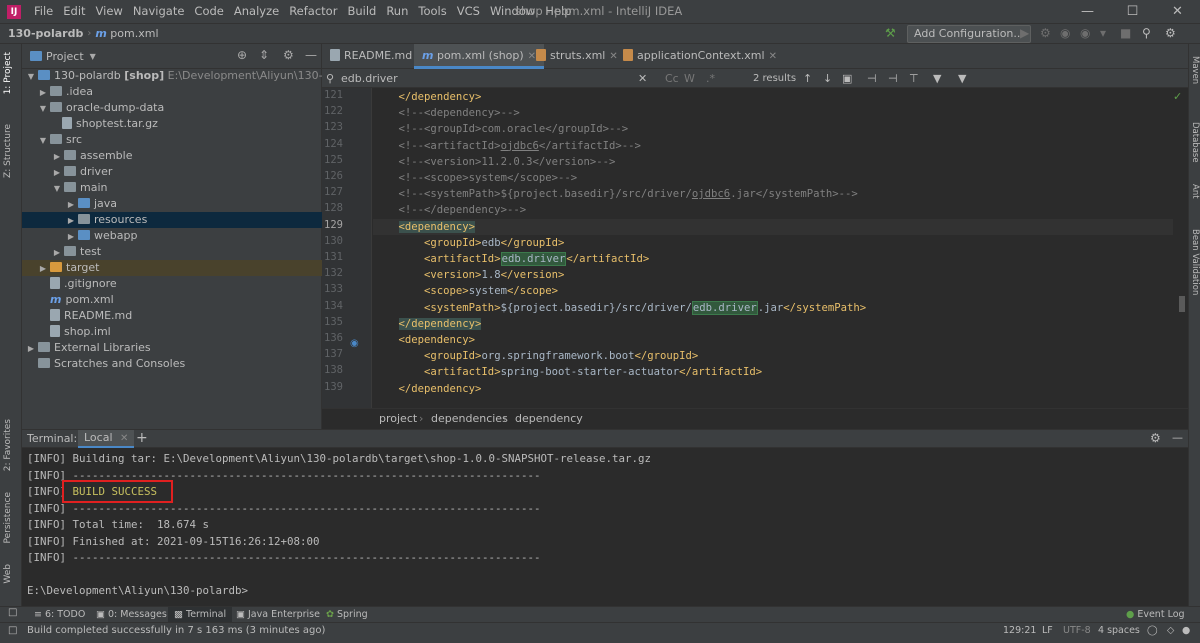 This screenshot has width=1200, height=643. Describe the element at coordinates (159, 11) in the screenshot. I see `menu-navigate: Navigate` at that location.